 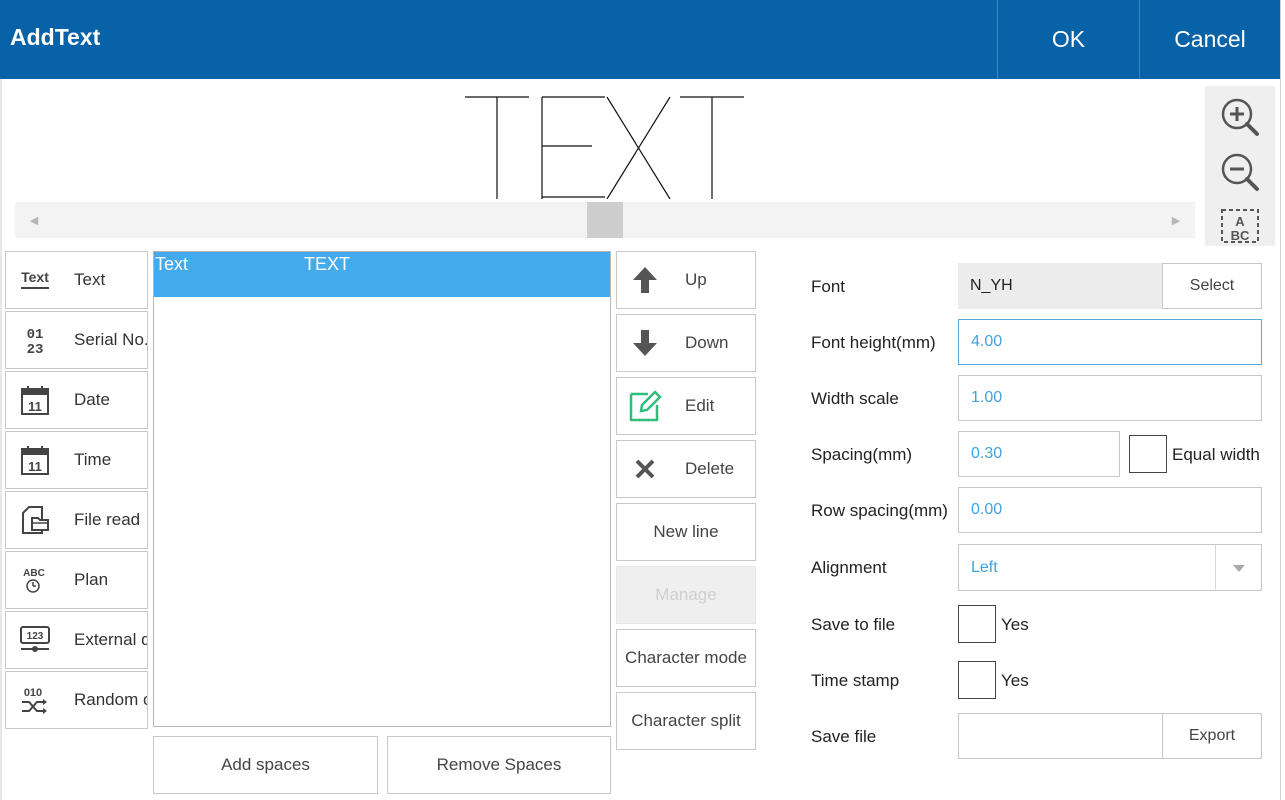 I want to click on zoom-out-glyph, so click(x=1240, y=172).